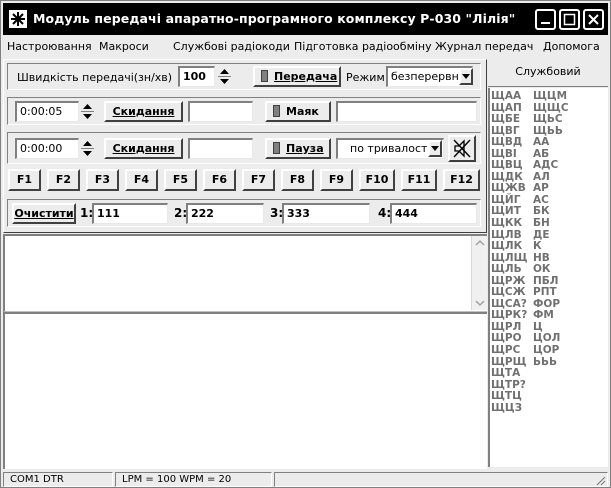 This screenshot has height=488, width=611. I want to click on beacon-text-field, so click(406, 111).